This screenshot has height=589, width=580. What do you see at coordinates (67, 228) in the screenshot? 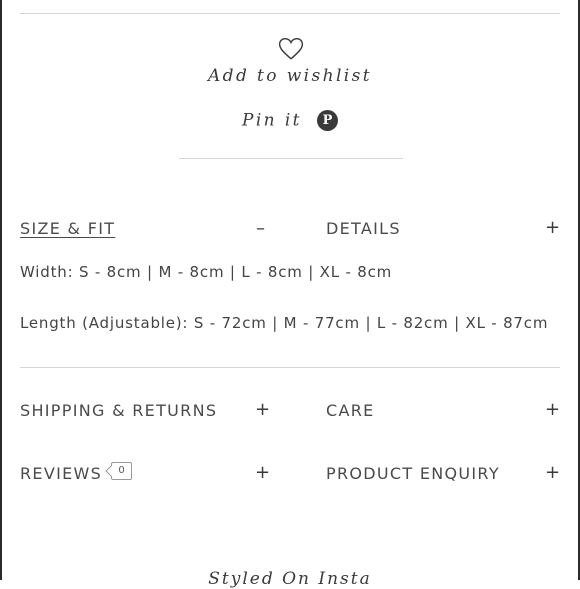
I see `tab-size-fit: SIZE & FIT` at bounding box center [67, 228].